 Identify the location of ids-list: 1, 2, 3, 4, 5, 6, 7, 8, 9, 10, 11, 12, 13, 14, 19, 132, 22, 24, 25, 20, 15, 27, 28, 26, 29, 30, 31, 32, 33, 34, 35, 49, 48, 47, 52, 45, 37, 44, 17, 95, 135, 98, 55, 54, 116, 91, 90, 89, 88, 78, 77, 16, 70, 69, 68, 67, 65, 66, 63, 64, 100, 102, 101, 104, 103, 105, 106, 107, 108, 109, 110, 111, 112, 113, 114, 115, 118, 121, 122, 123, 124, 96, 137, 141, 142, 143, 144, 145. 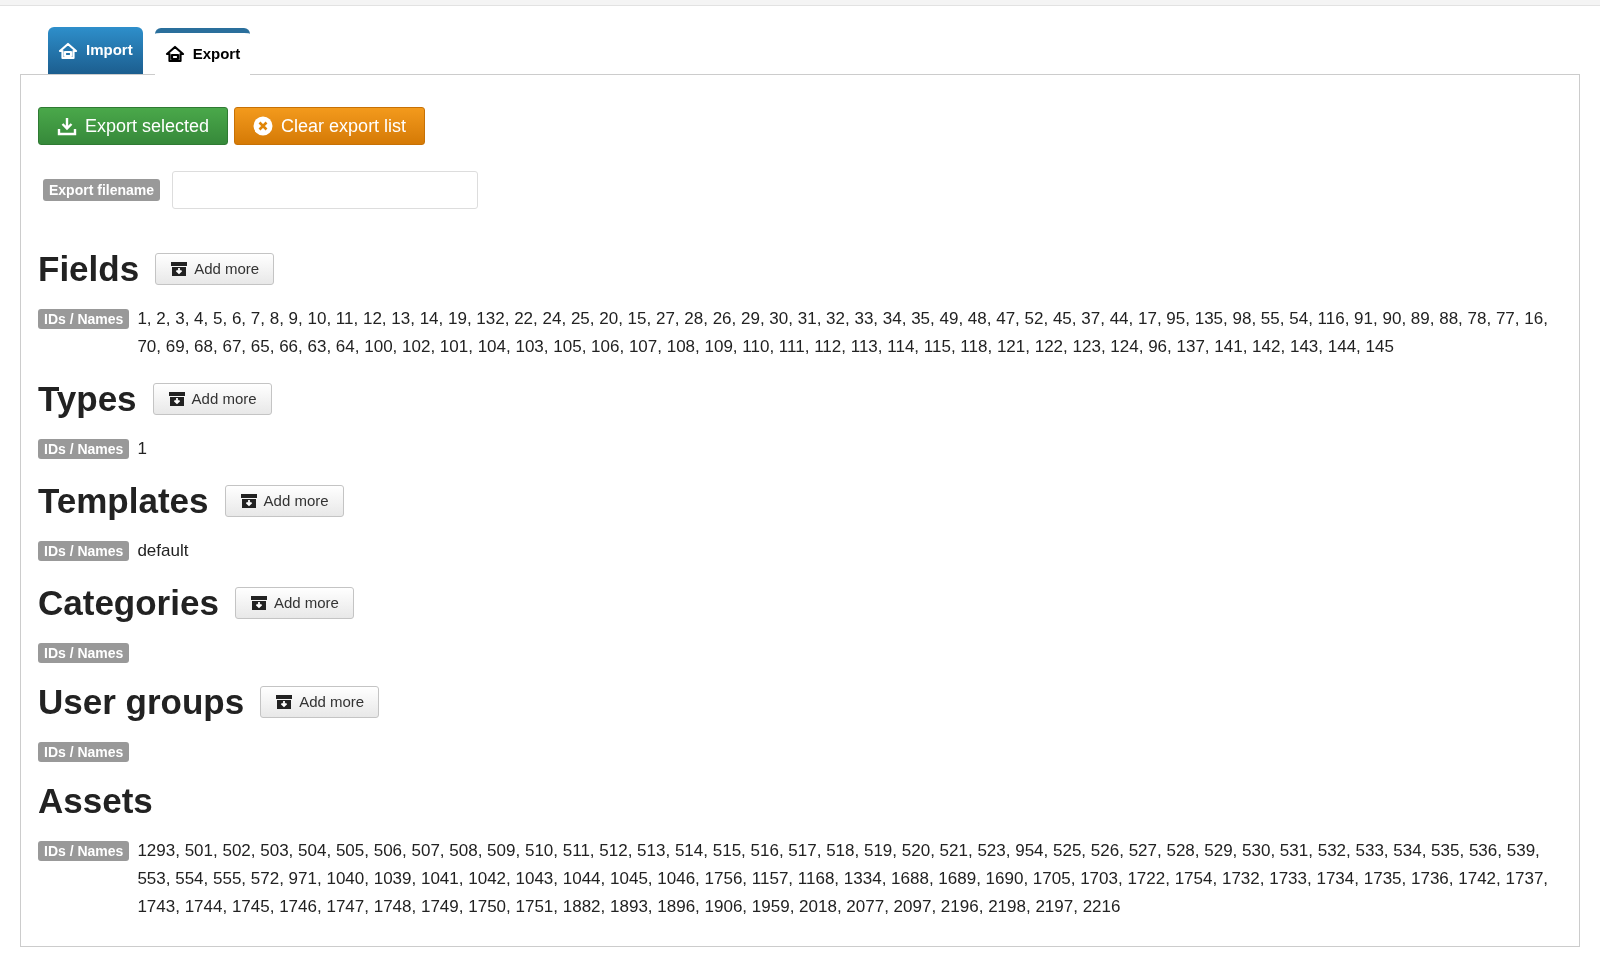
(844, 333).